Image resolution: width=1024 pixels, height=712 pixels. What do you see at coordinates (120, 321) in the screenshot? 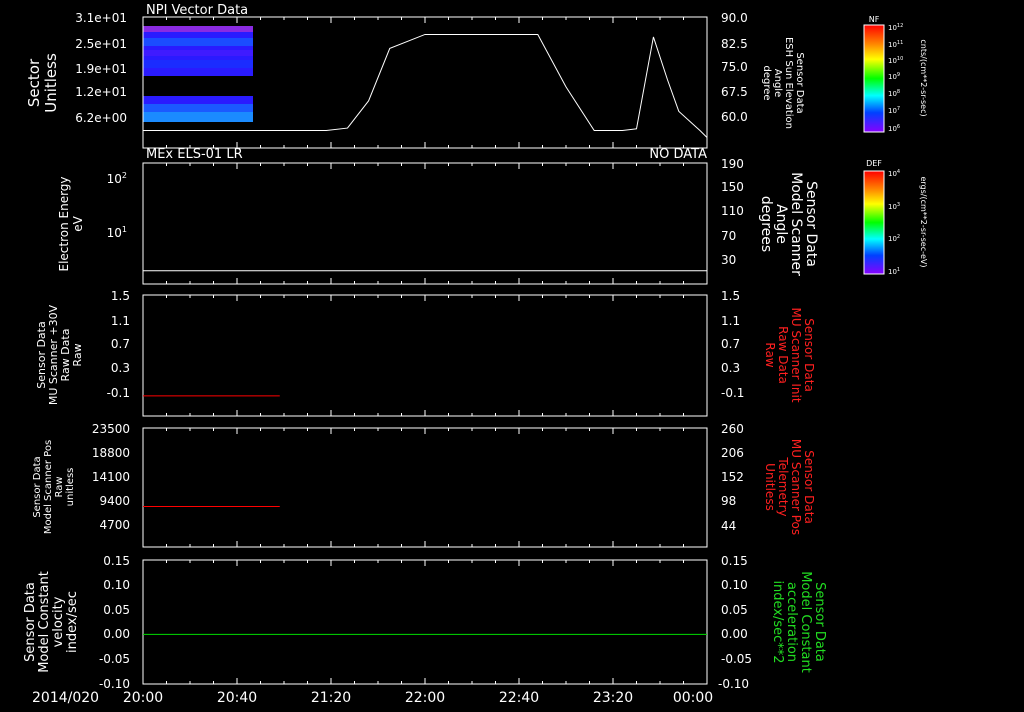
I see `p3-left-tick: 1.1` at bounding box center [120, 321].